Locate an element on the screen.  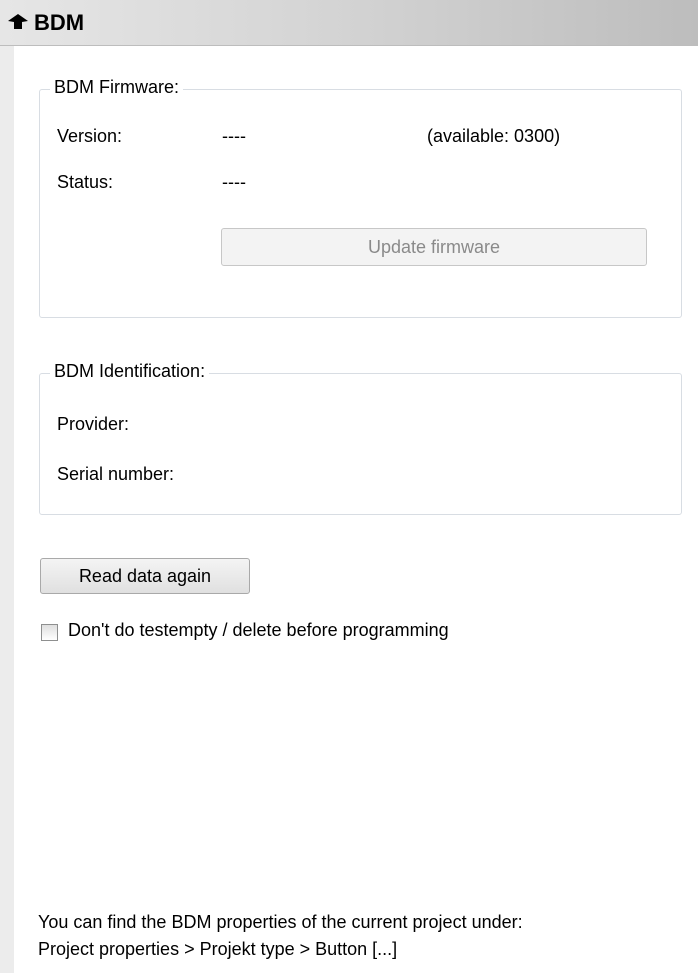
read-data-again-button: Read data again is located at coordinates (145, 576).